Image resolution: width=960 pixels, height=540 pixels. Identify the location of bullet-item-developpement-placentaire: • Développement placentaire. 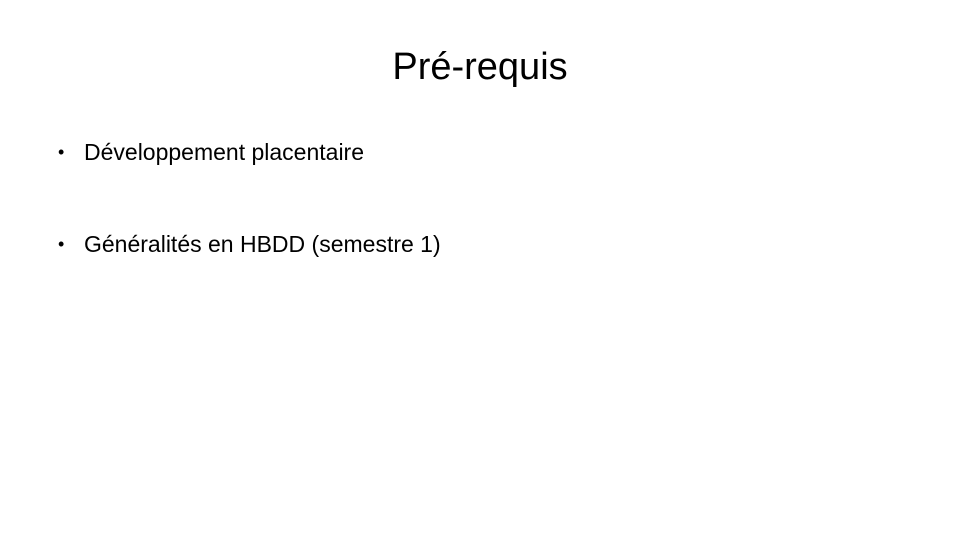
(249, 152).